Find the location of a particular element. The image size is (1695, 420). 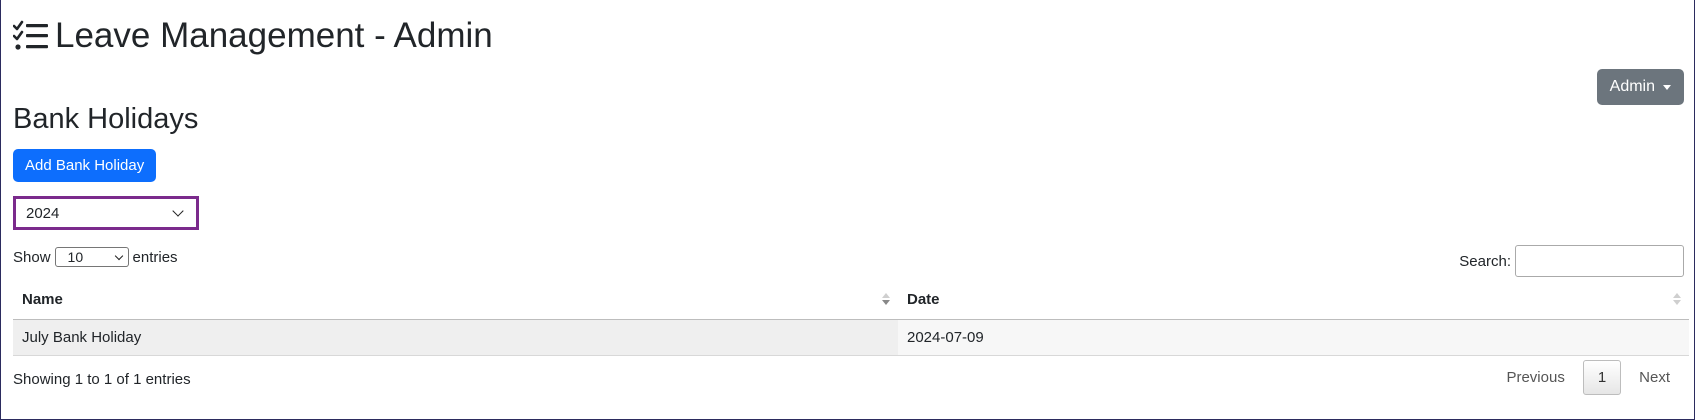

admin-dropdown-button: Admin is located at coordinates (1640, 87).